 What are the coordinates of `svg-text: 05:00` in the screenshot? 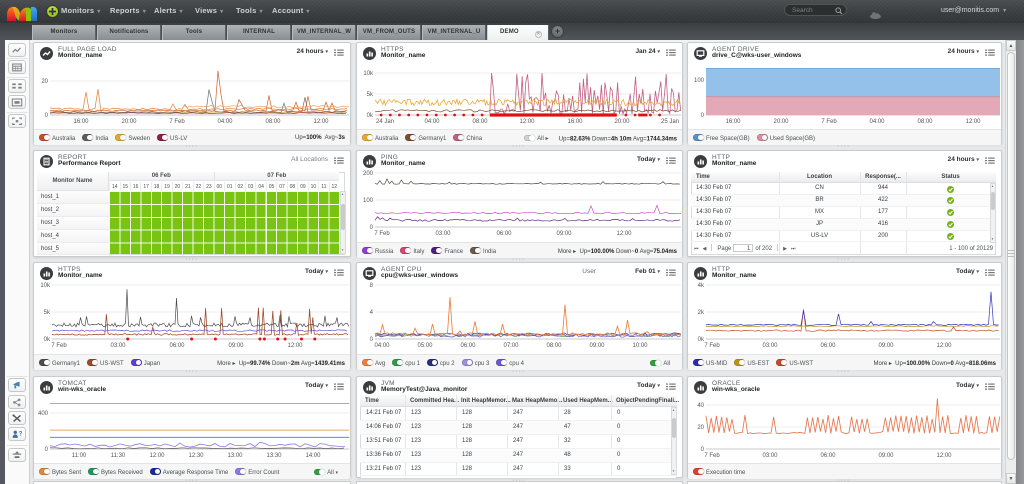 It's located at (425, 346).